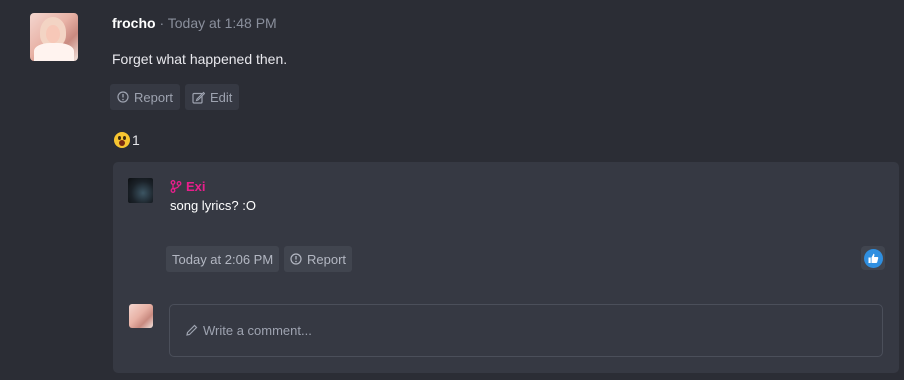  What do you see at coordinates (154, 97) in the screenshot?
I see `report-label: Report` at bounding box center [154, 97].